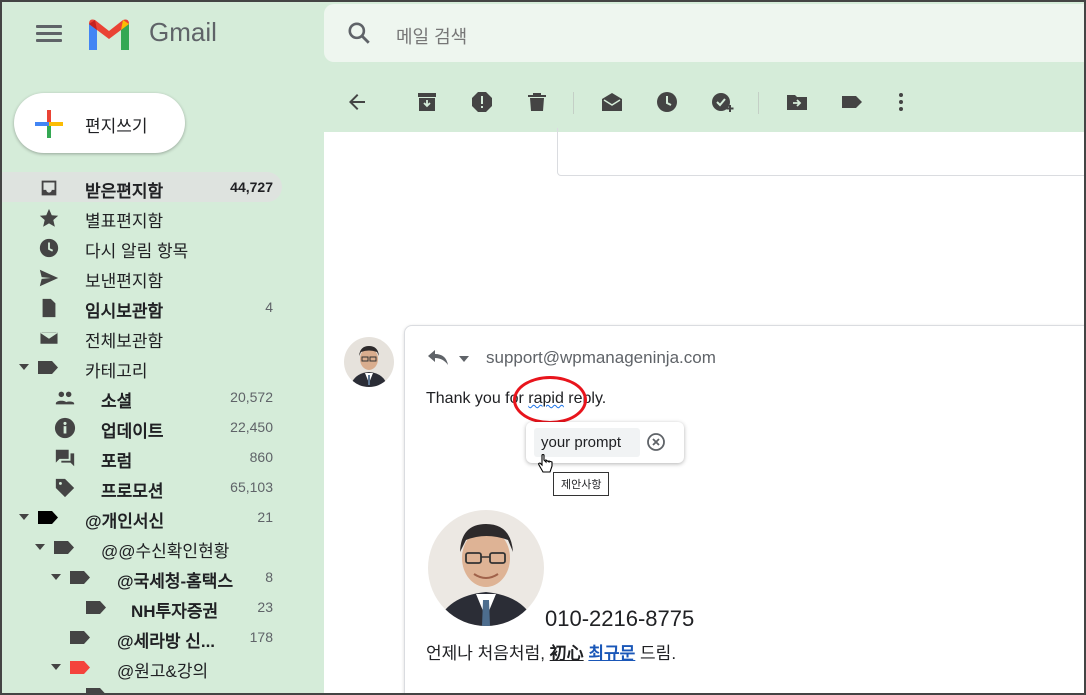 This screenshot has width=1086, height=695. I want to click on sidebar-item-label: 전체보관함, so click(124, 341).